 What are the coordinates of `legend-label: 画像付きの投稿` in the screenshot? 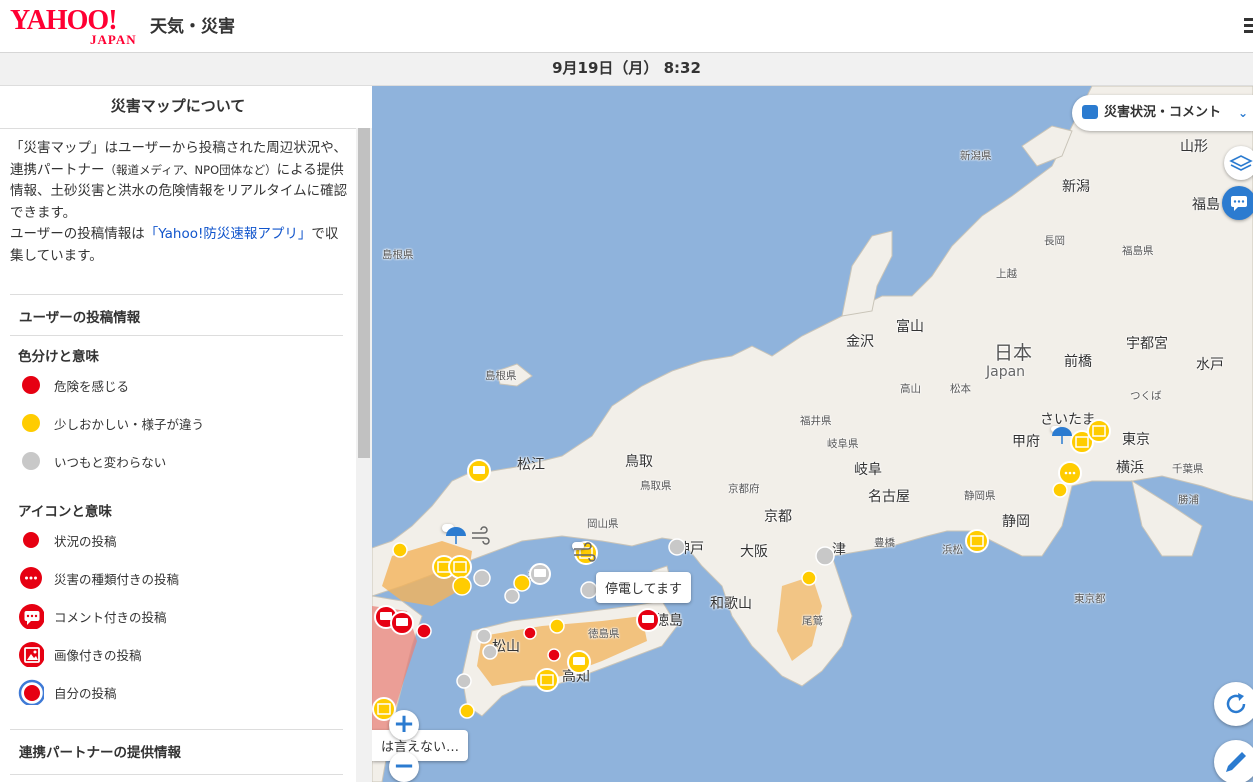 It's located at (98, 655).